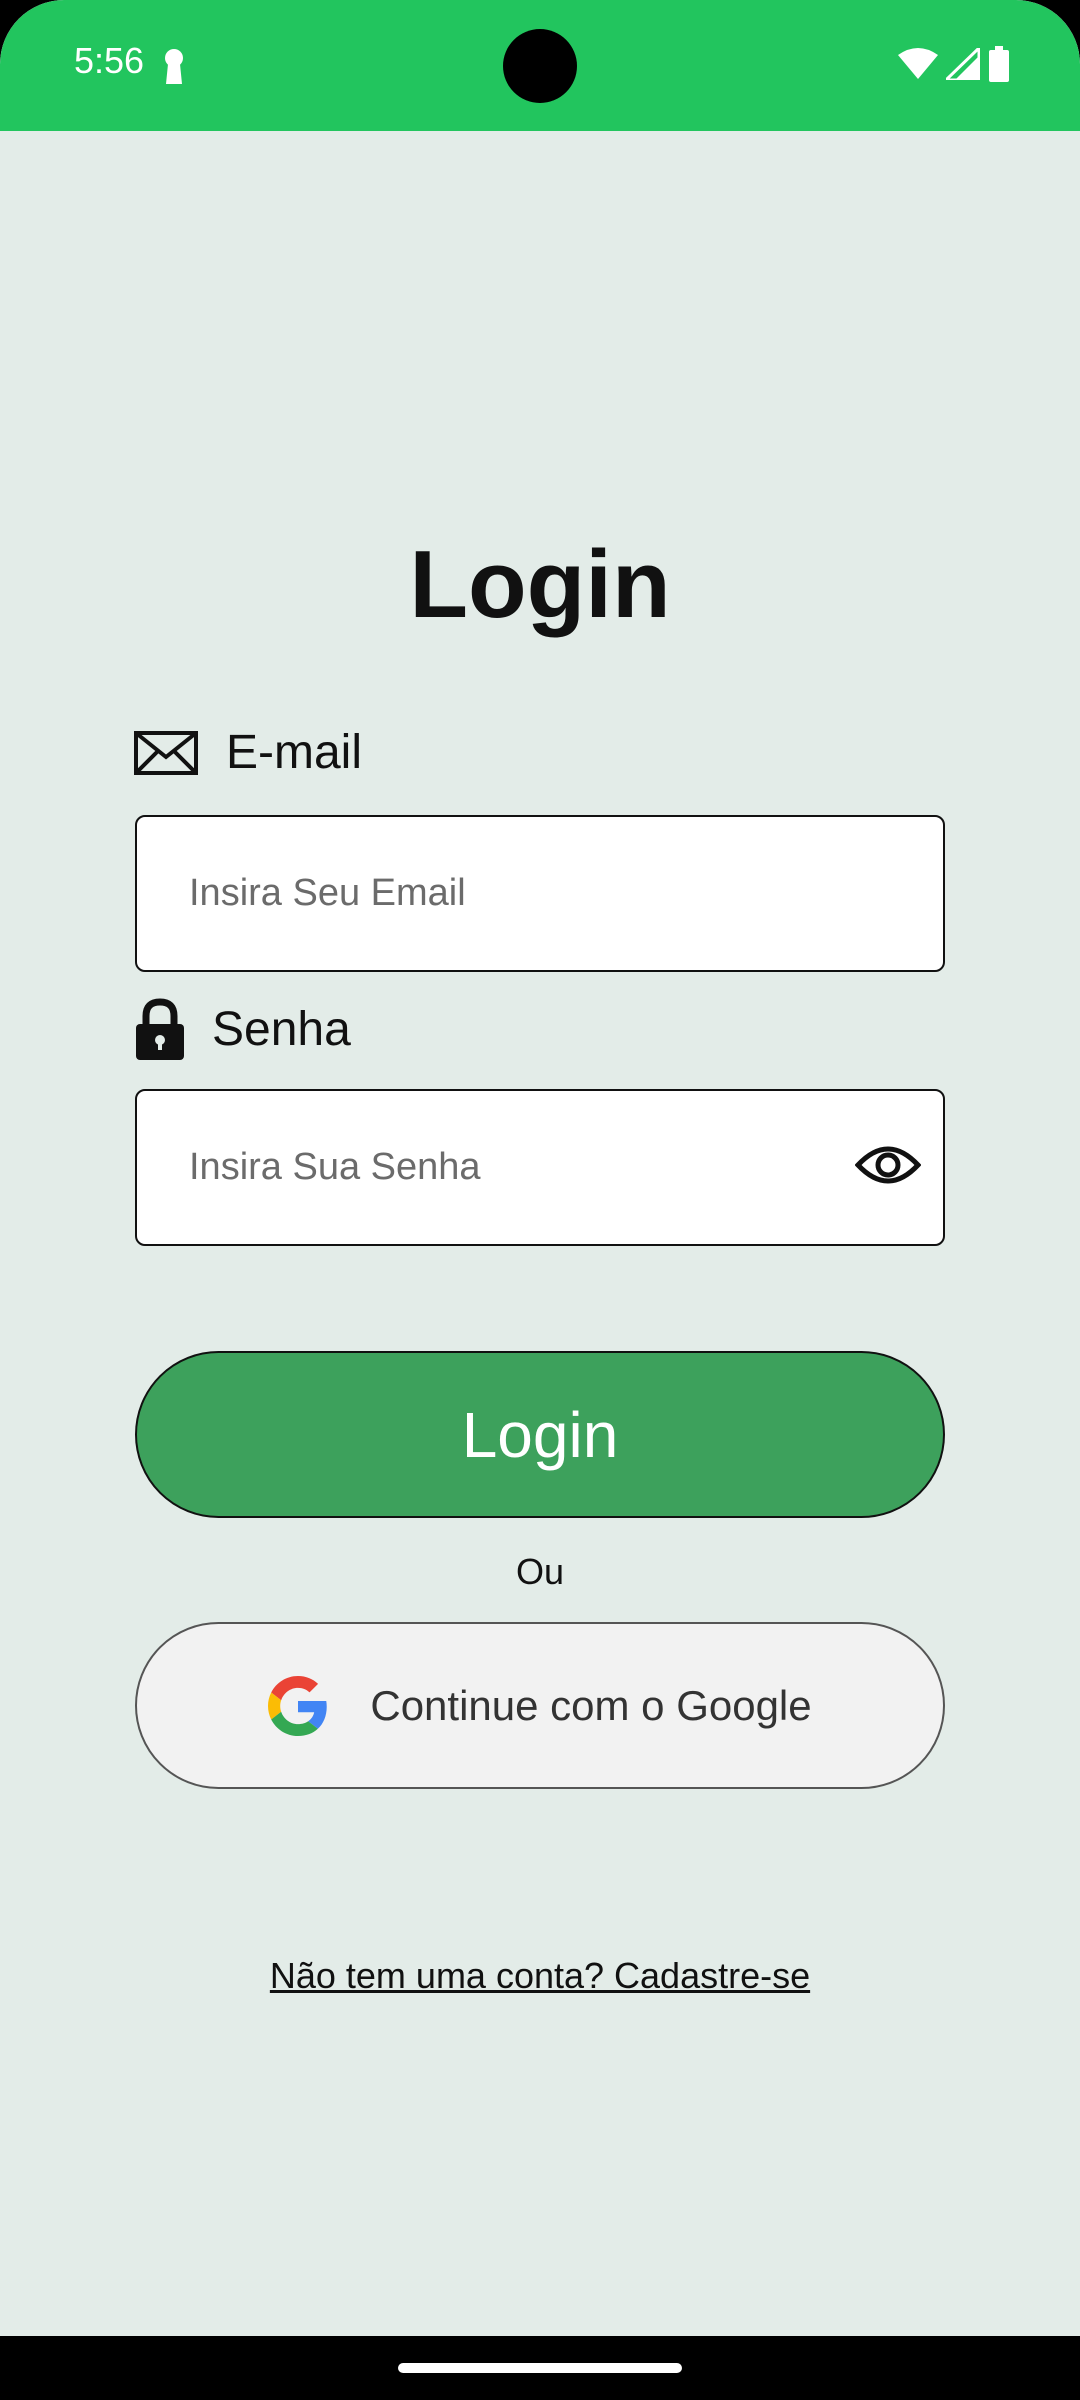 The width and height of the screenshot is (1080, 2400). I want to click on password-label-row: Senha, so click(242, 1029).